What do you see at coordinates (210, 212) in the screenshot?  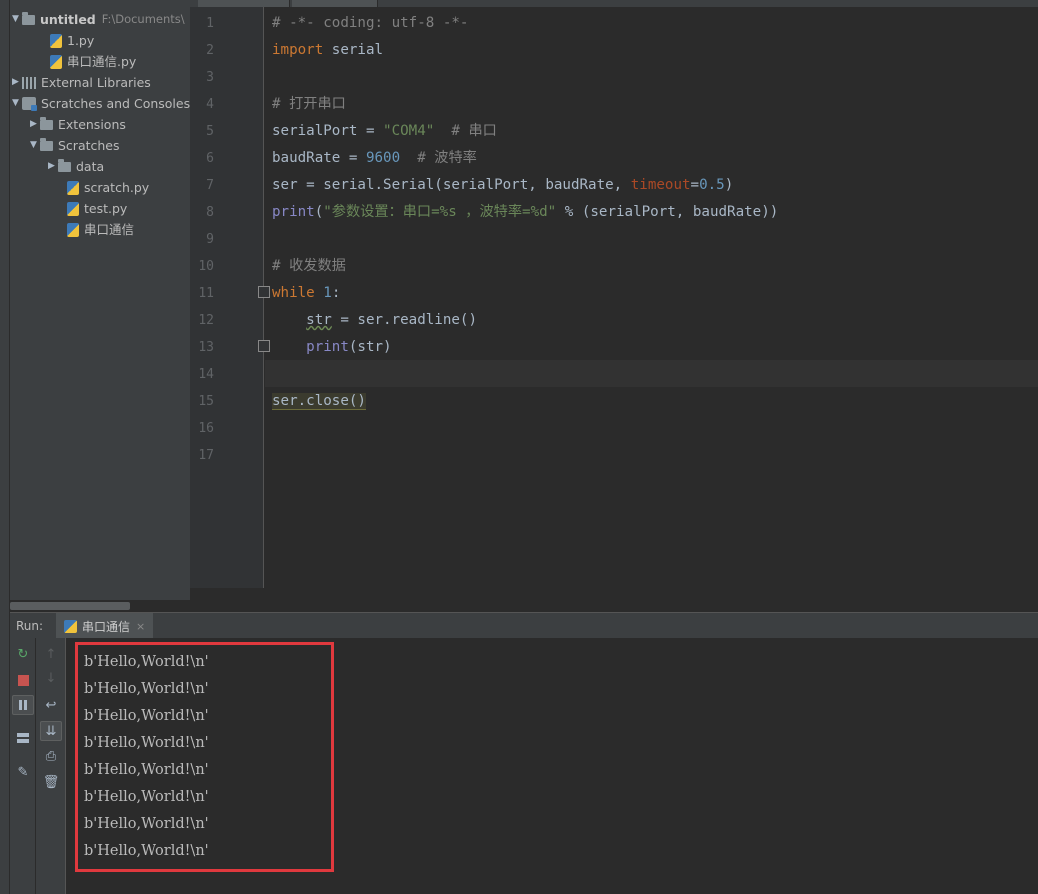 I see `line-number: 8` at bounding box center [210, 212].